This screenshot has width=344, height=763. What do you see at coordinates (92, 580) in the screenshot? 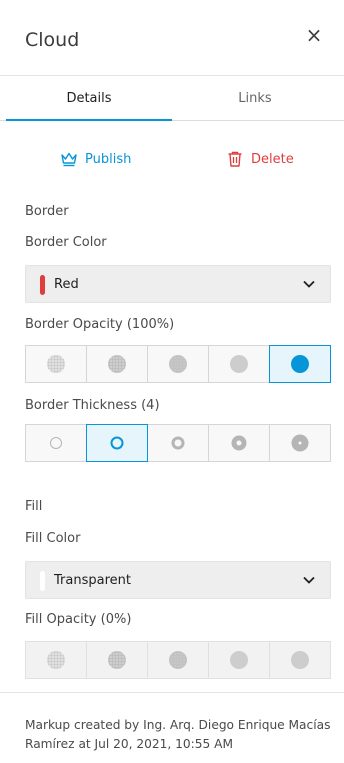
I see `fill-color-value: Transparent` at bounding box center [92, 580].